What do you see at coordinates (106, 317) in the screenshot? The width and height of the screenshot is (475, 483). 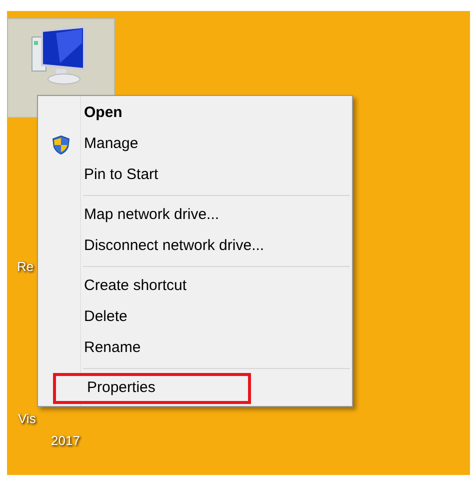 I see `menu-item-label: Delete` at bounding box center [106, 317].